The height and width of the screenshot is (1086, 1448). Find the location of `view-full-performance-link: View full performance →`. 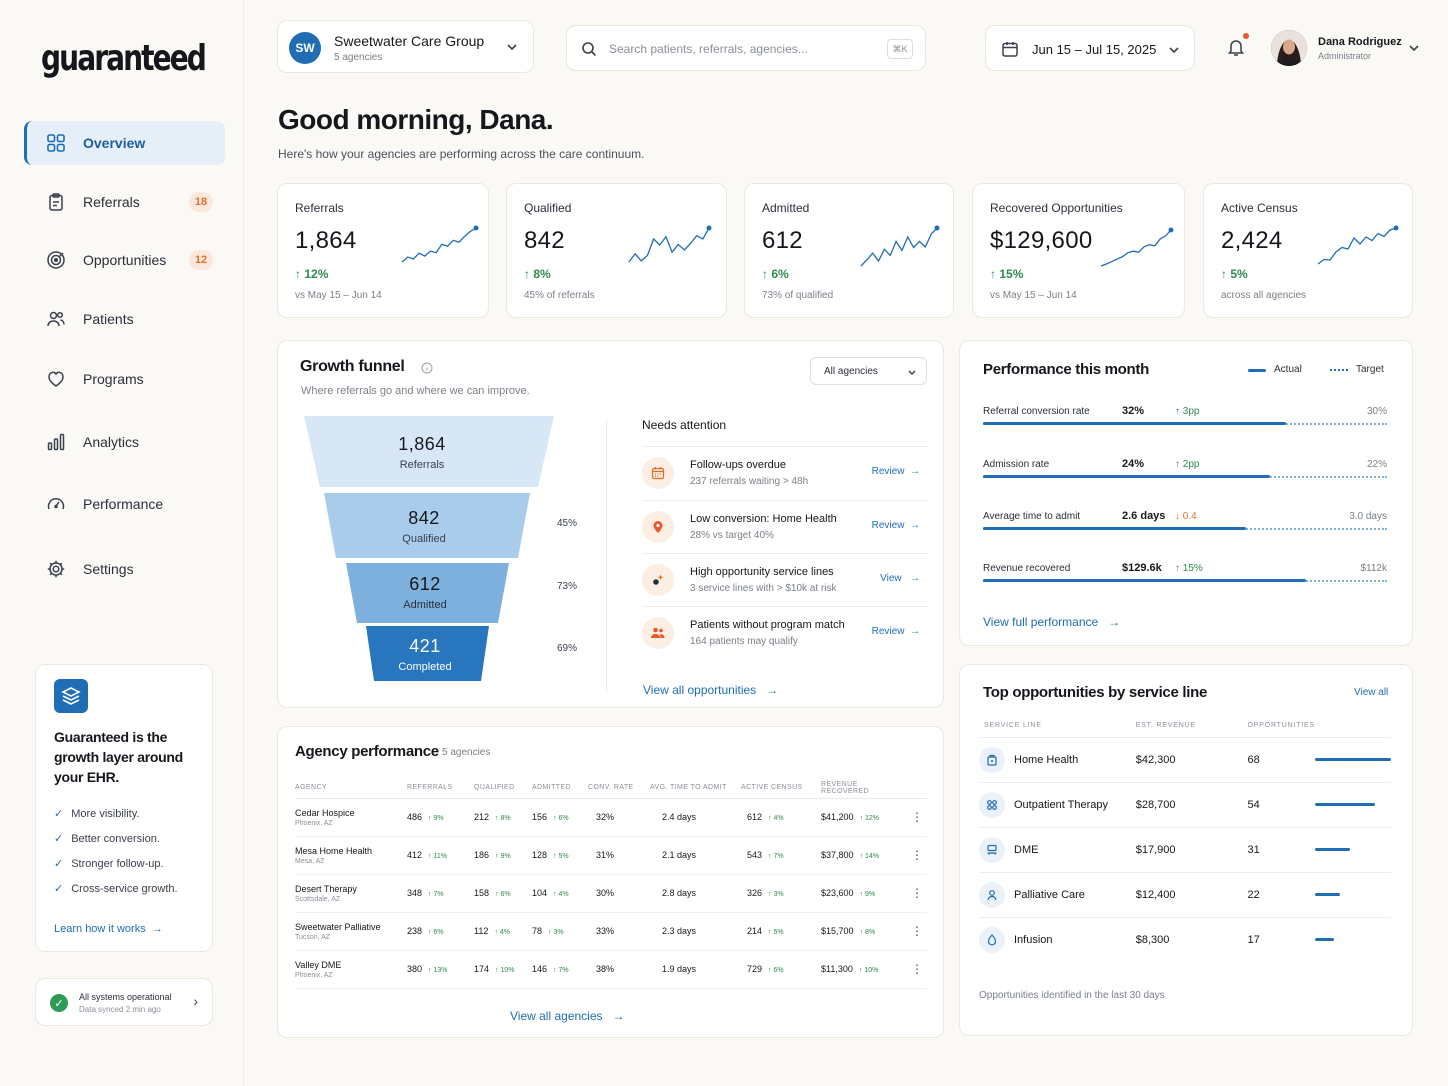

view-full-performance-link: View full performance → is located at coordinates (1051, 622).